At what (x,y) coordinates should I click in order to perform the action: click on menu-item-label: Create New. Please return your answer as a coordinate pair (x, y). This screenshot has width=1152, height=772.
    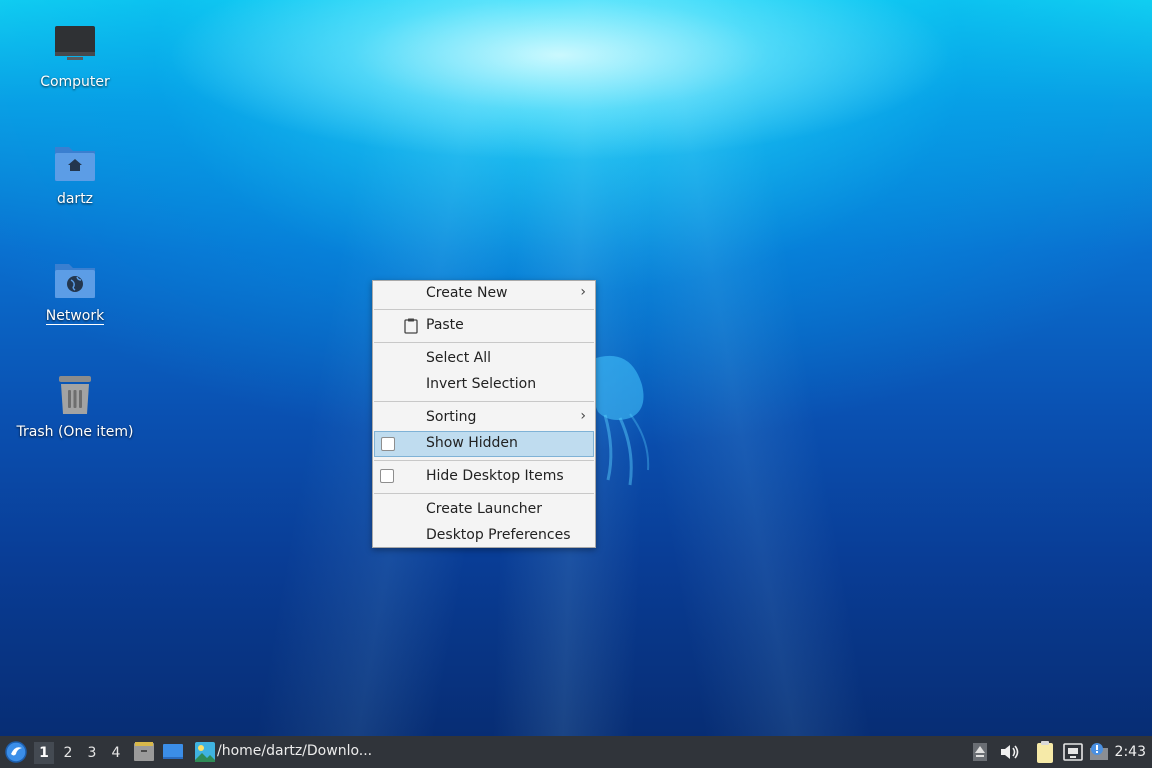
    Looking at the image, I should click on (467, 293).